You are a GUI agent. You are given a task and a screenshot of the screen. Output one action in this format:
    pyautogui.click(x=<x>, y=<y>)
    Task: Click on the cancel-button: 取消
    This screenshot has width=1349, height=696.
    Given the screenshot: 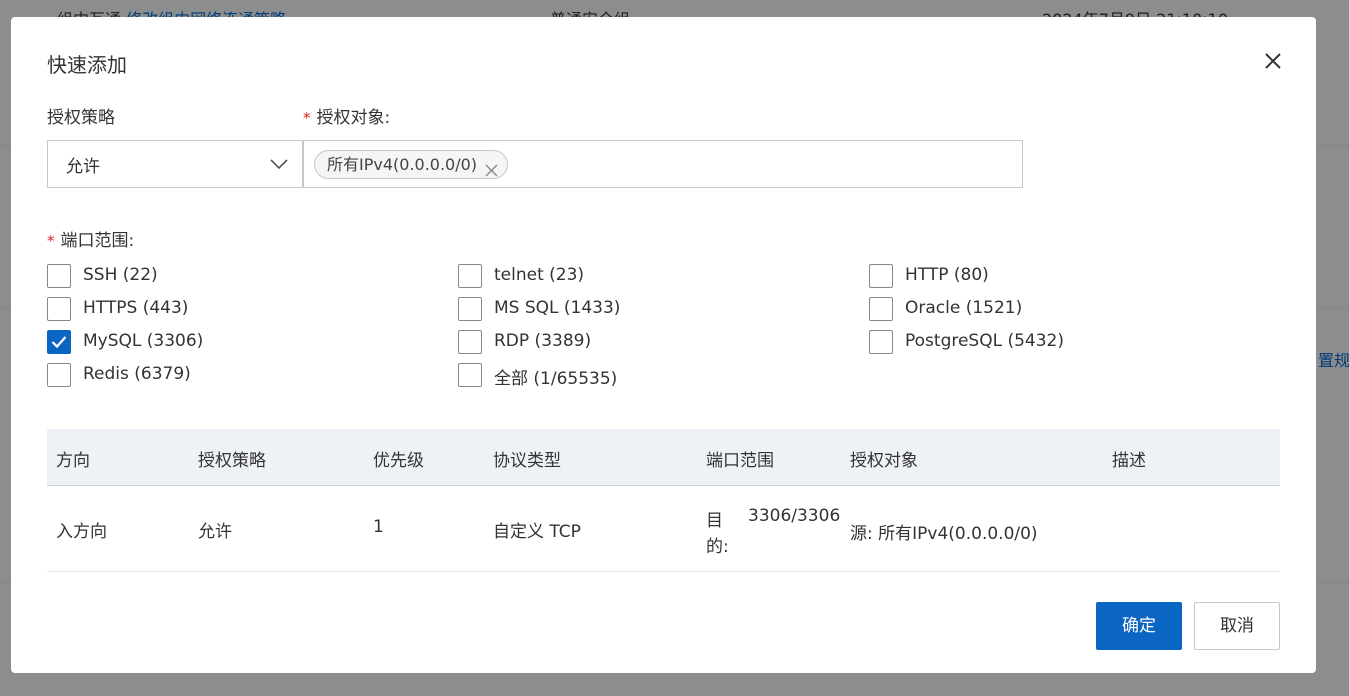 What is the action you would take?
    pyautogui.click(x=1237, y=626)
    